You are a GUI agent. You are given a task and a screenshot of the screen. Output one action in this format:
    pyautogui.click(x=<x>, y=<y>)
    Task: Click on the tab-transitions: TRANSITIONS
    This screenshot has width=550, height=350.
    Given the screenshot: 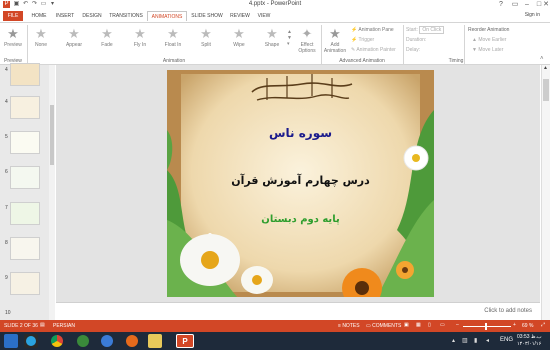 What is the action you would take?
    pyautogui.click(x=126, y=16)
    